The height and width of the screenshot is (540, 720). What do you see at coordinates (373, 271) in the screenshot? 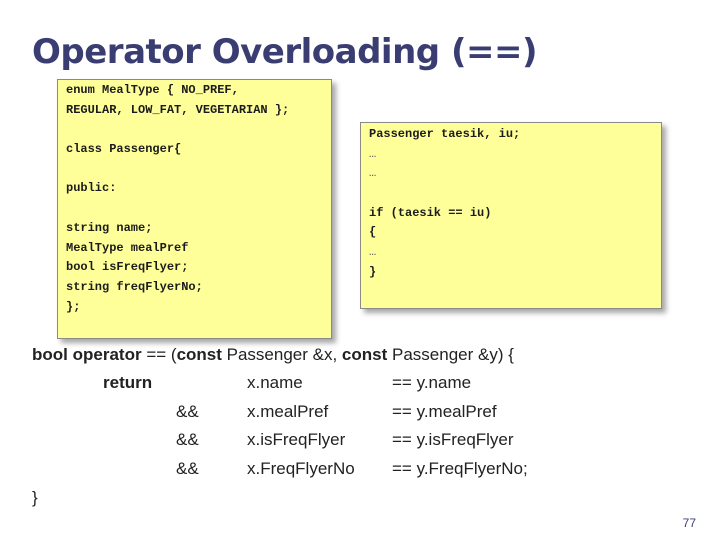
I see `code-line: }` at bounding box center [373, 271].